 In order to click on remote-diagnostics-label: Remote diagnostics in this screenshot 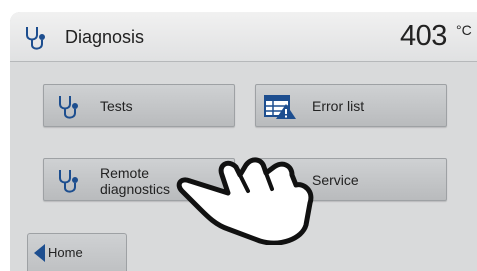, I will do `click(135, 181)`.